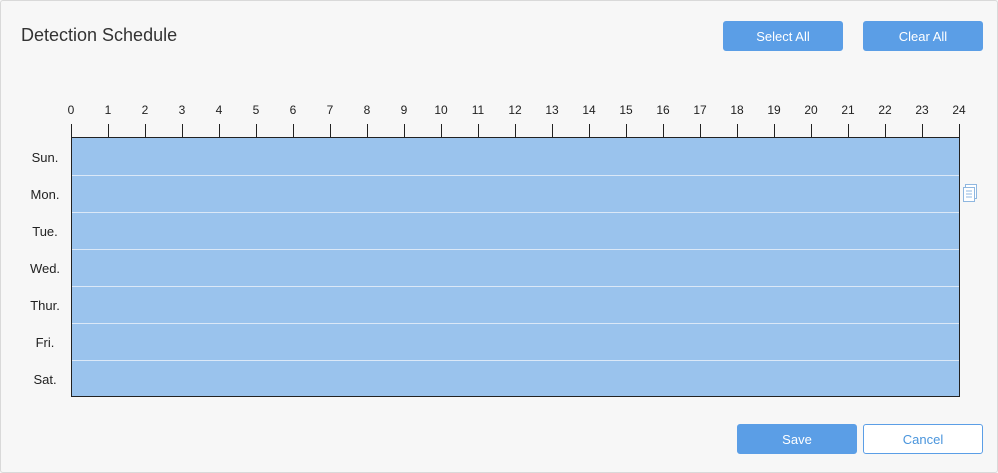 The width and height of the screenshot is (998, 473). I want to click on day-label: Wed., so click(45, 268).